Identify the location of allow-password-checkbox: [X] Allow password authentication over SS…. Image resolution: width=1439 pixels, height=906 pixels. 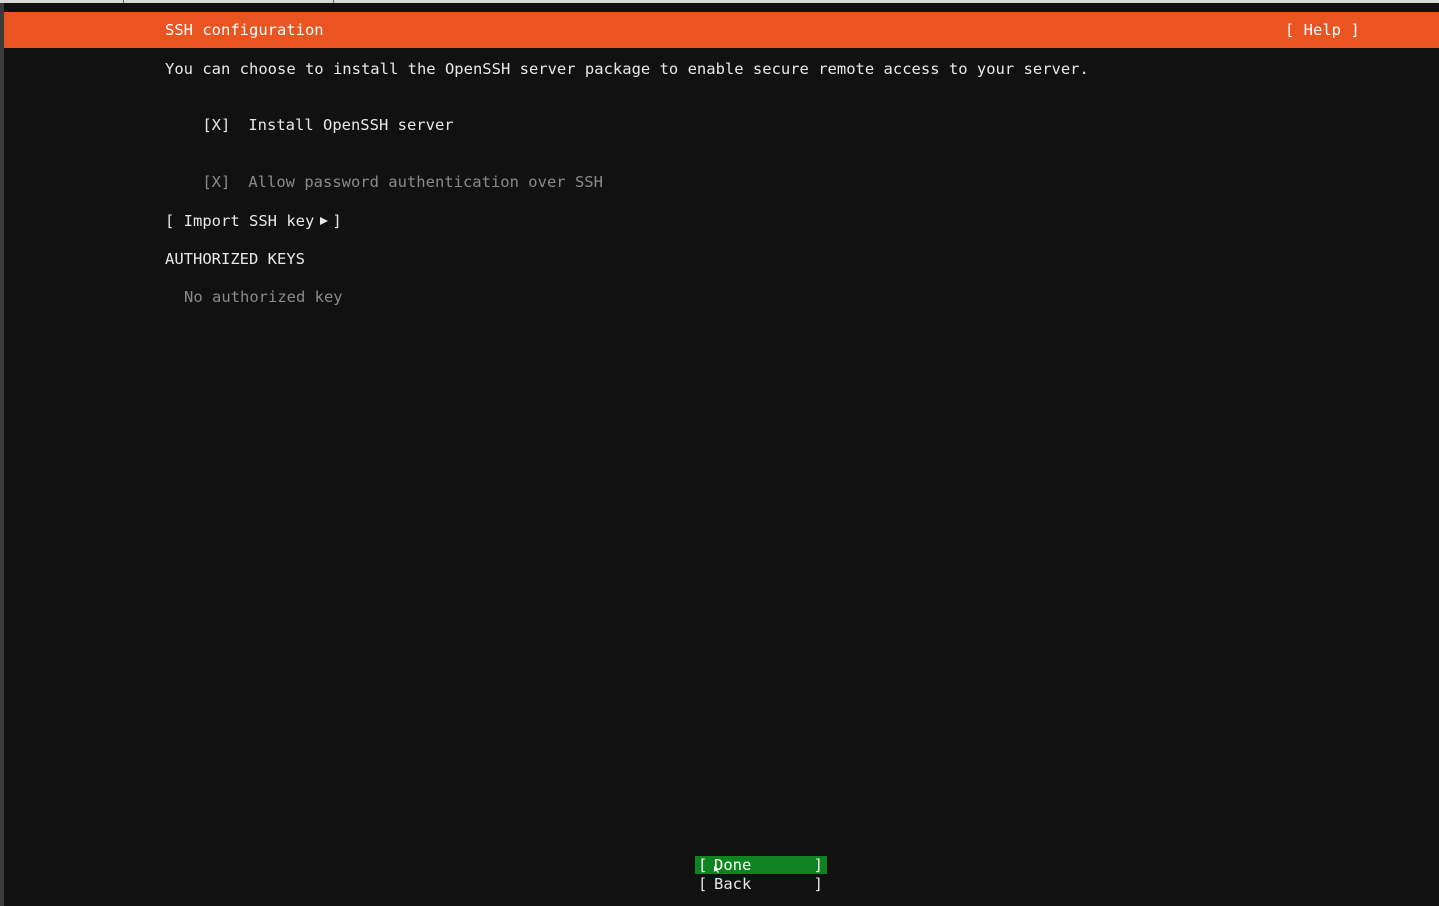
(384, 182).